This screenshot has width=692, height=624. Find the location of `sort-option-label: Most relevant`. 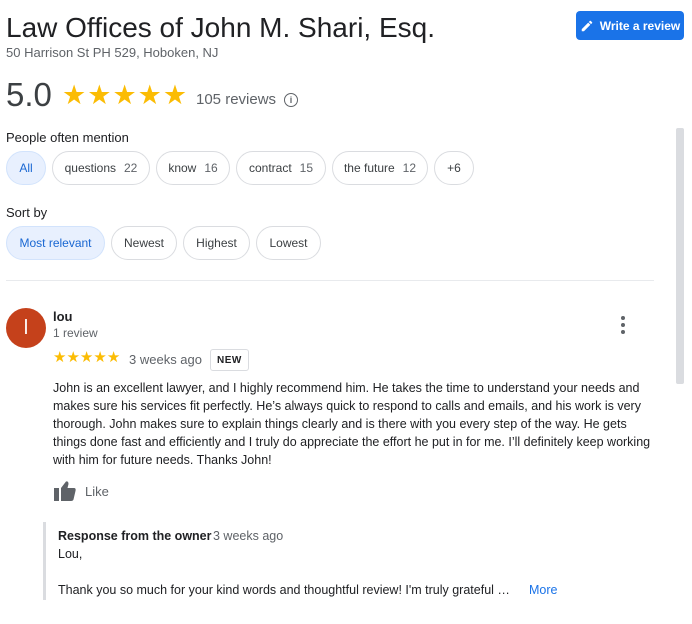

sort-option-label: Most relevant is located at coordinates (55, 243).